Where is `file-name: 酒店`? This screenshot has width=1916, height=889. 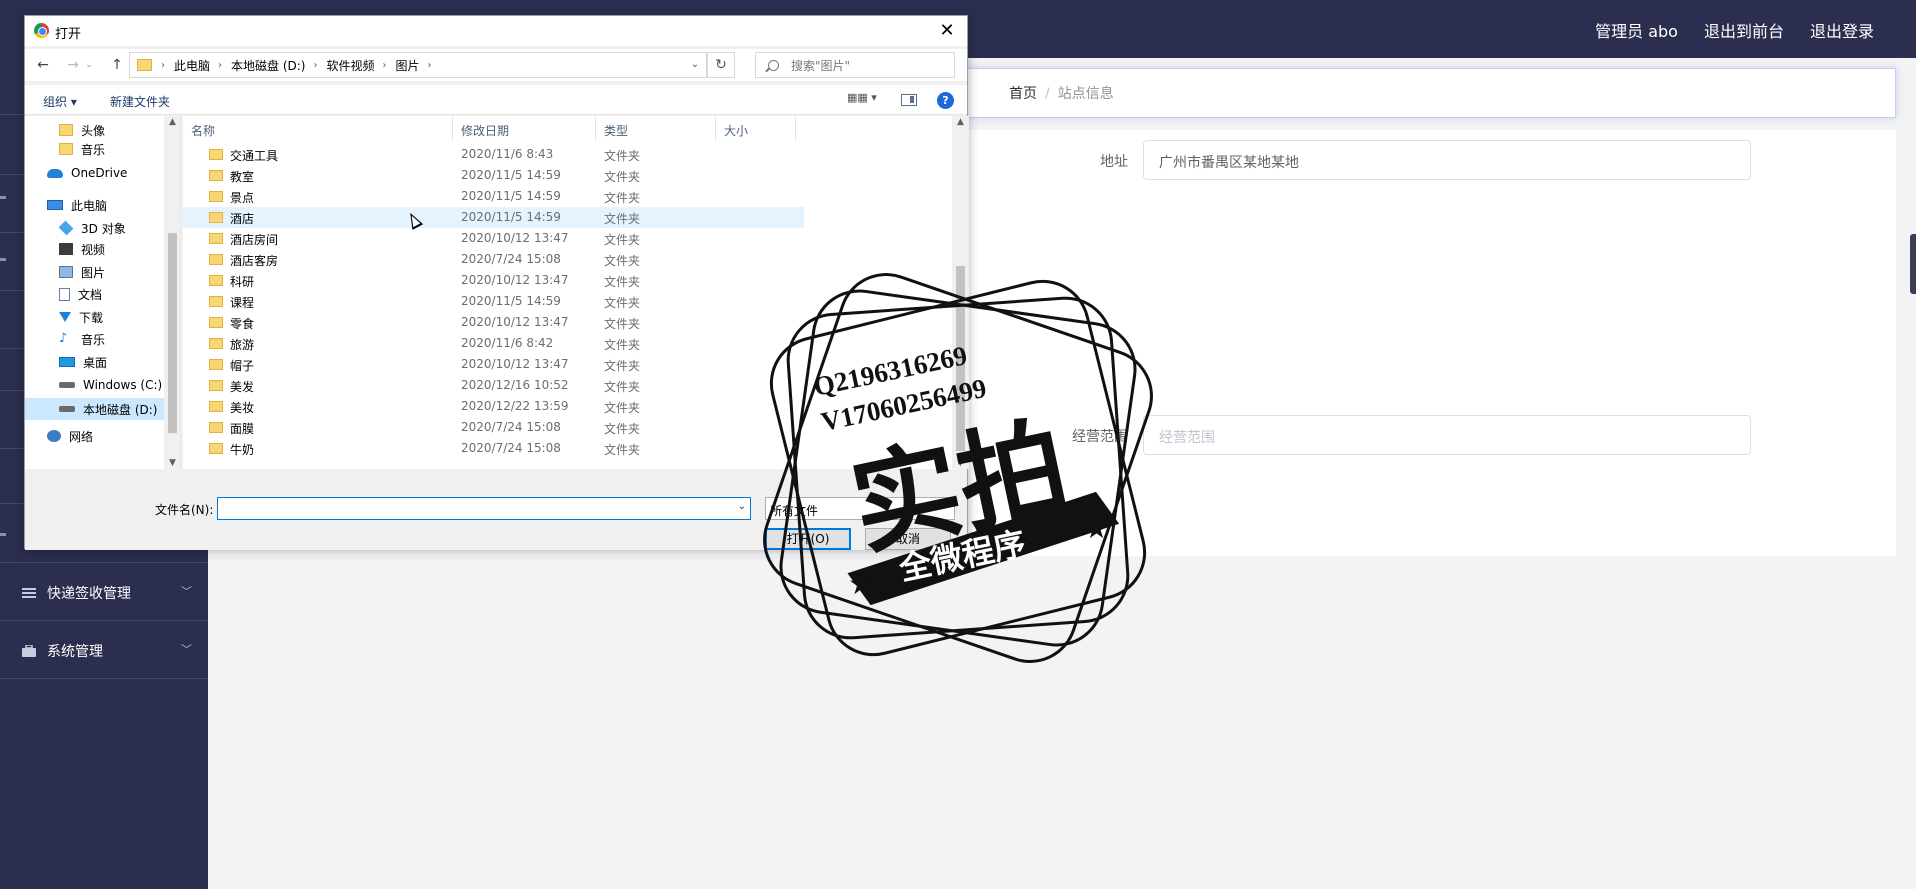 file-name: 酒店 is located at coordinates (242, 219).